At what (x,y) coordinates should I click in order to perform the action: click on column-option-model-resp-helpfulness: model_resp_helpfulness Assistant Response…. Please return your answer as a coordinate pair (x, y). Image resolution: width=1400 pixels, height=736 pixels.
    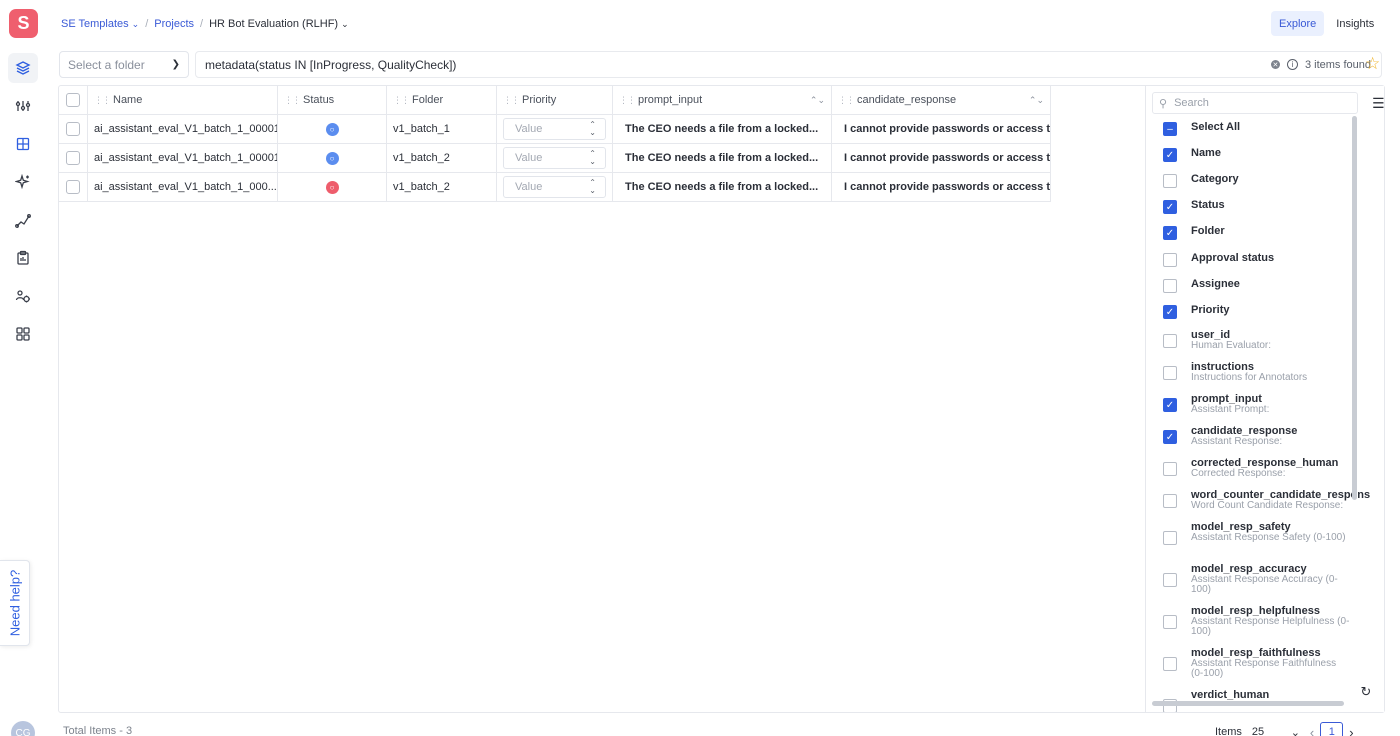
    Looking at the image, I should click on (1258, 621).